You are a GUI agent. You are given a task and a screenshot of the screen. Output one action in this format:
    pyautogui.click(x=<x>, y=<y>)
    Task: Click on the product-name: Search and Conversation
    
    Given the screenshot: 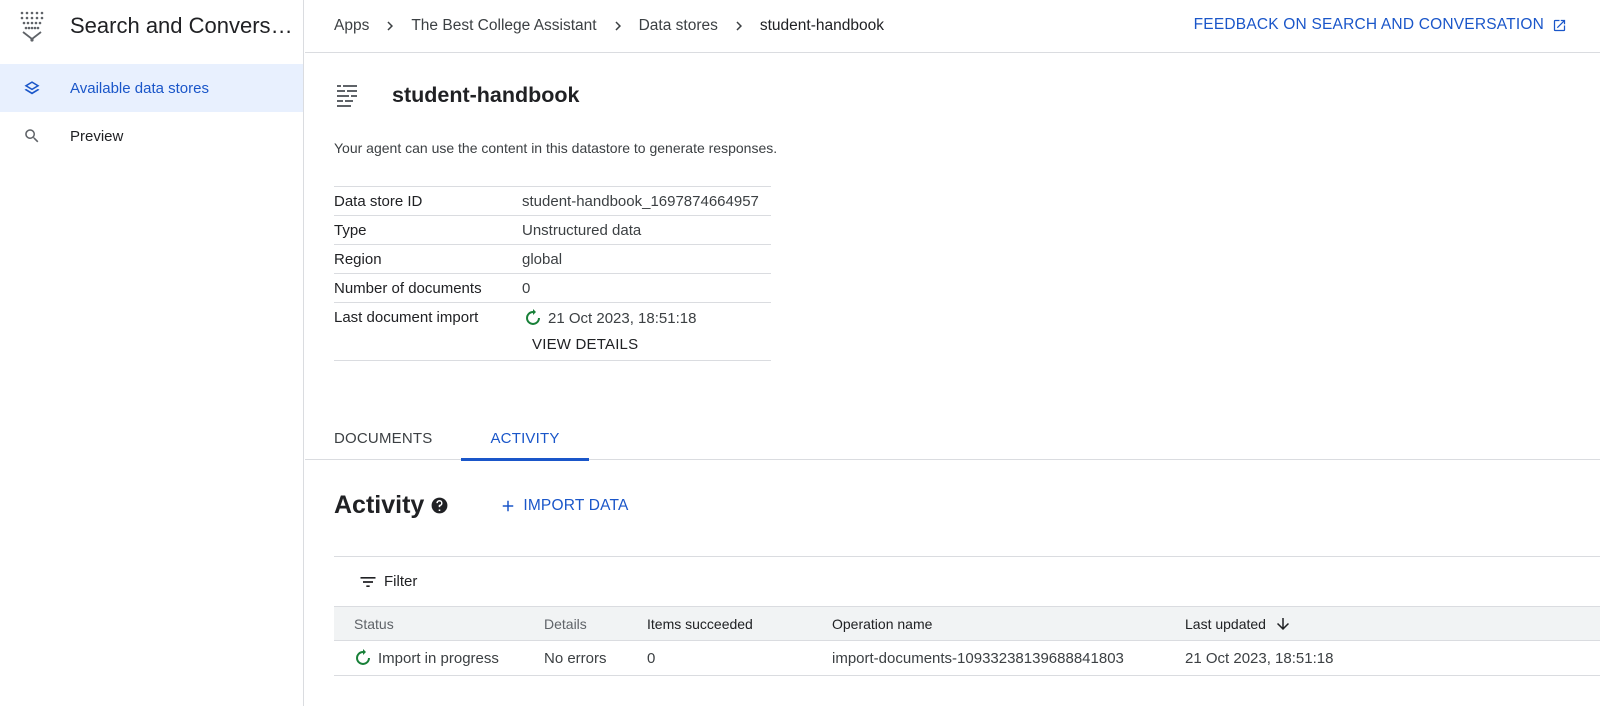 What is the action you would take?
    pyautogui.click(x=184, y=25)
    